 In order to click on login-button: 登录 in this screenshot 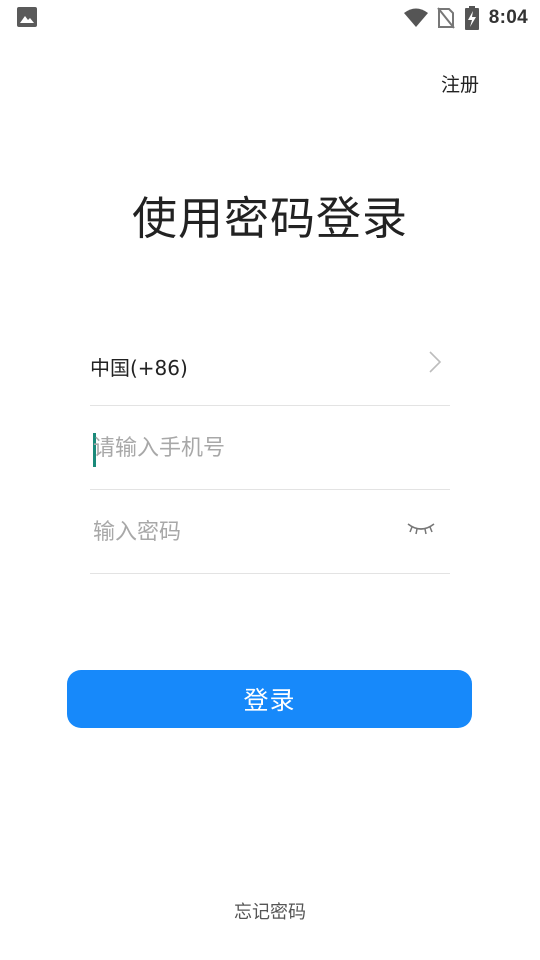, I will do `click(269, 699)`.